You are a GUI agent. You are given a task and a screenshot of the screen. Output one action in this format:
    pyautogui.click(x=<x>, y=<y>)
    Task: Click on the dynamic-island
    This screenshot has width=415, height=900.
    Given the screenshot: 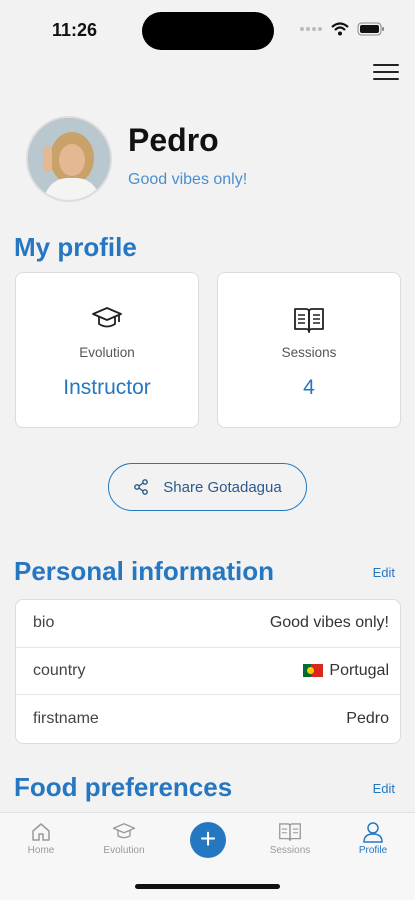 What is the action you would take?
    pyautogui.click(x=208, y=31)
    